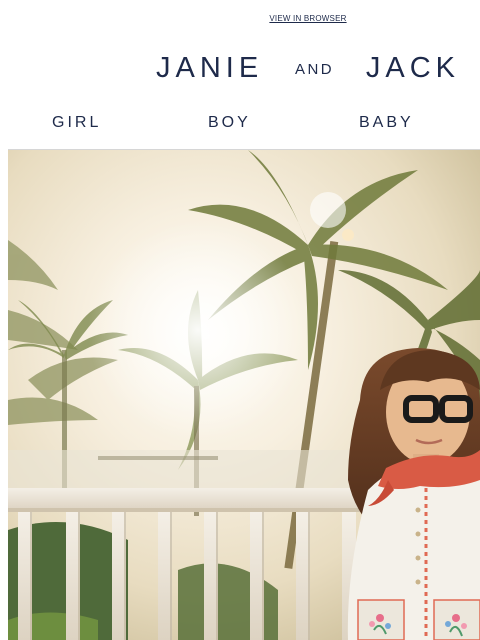 The image size is (480, 640). What do you see at coordinates (240, 18) in the screenshot?
I see `view-in-browser-link: VIEW IN BROWSER` at bounding box center [240, 18].